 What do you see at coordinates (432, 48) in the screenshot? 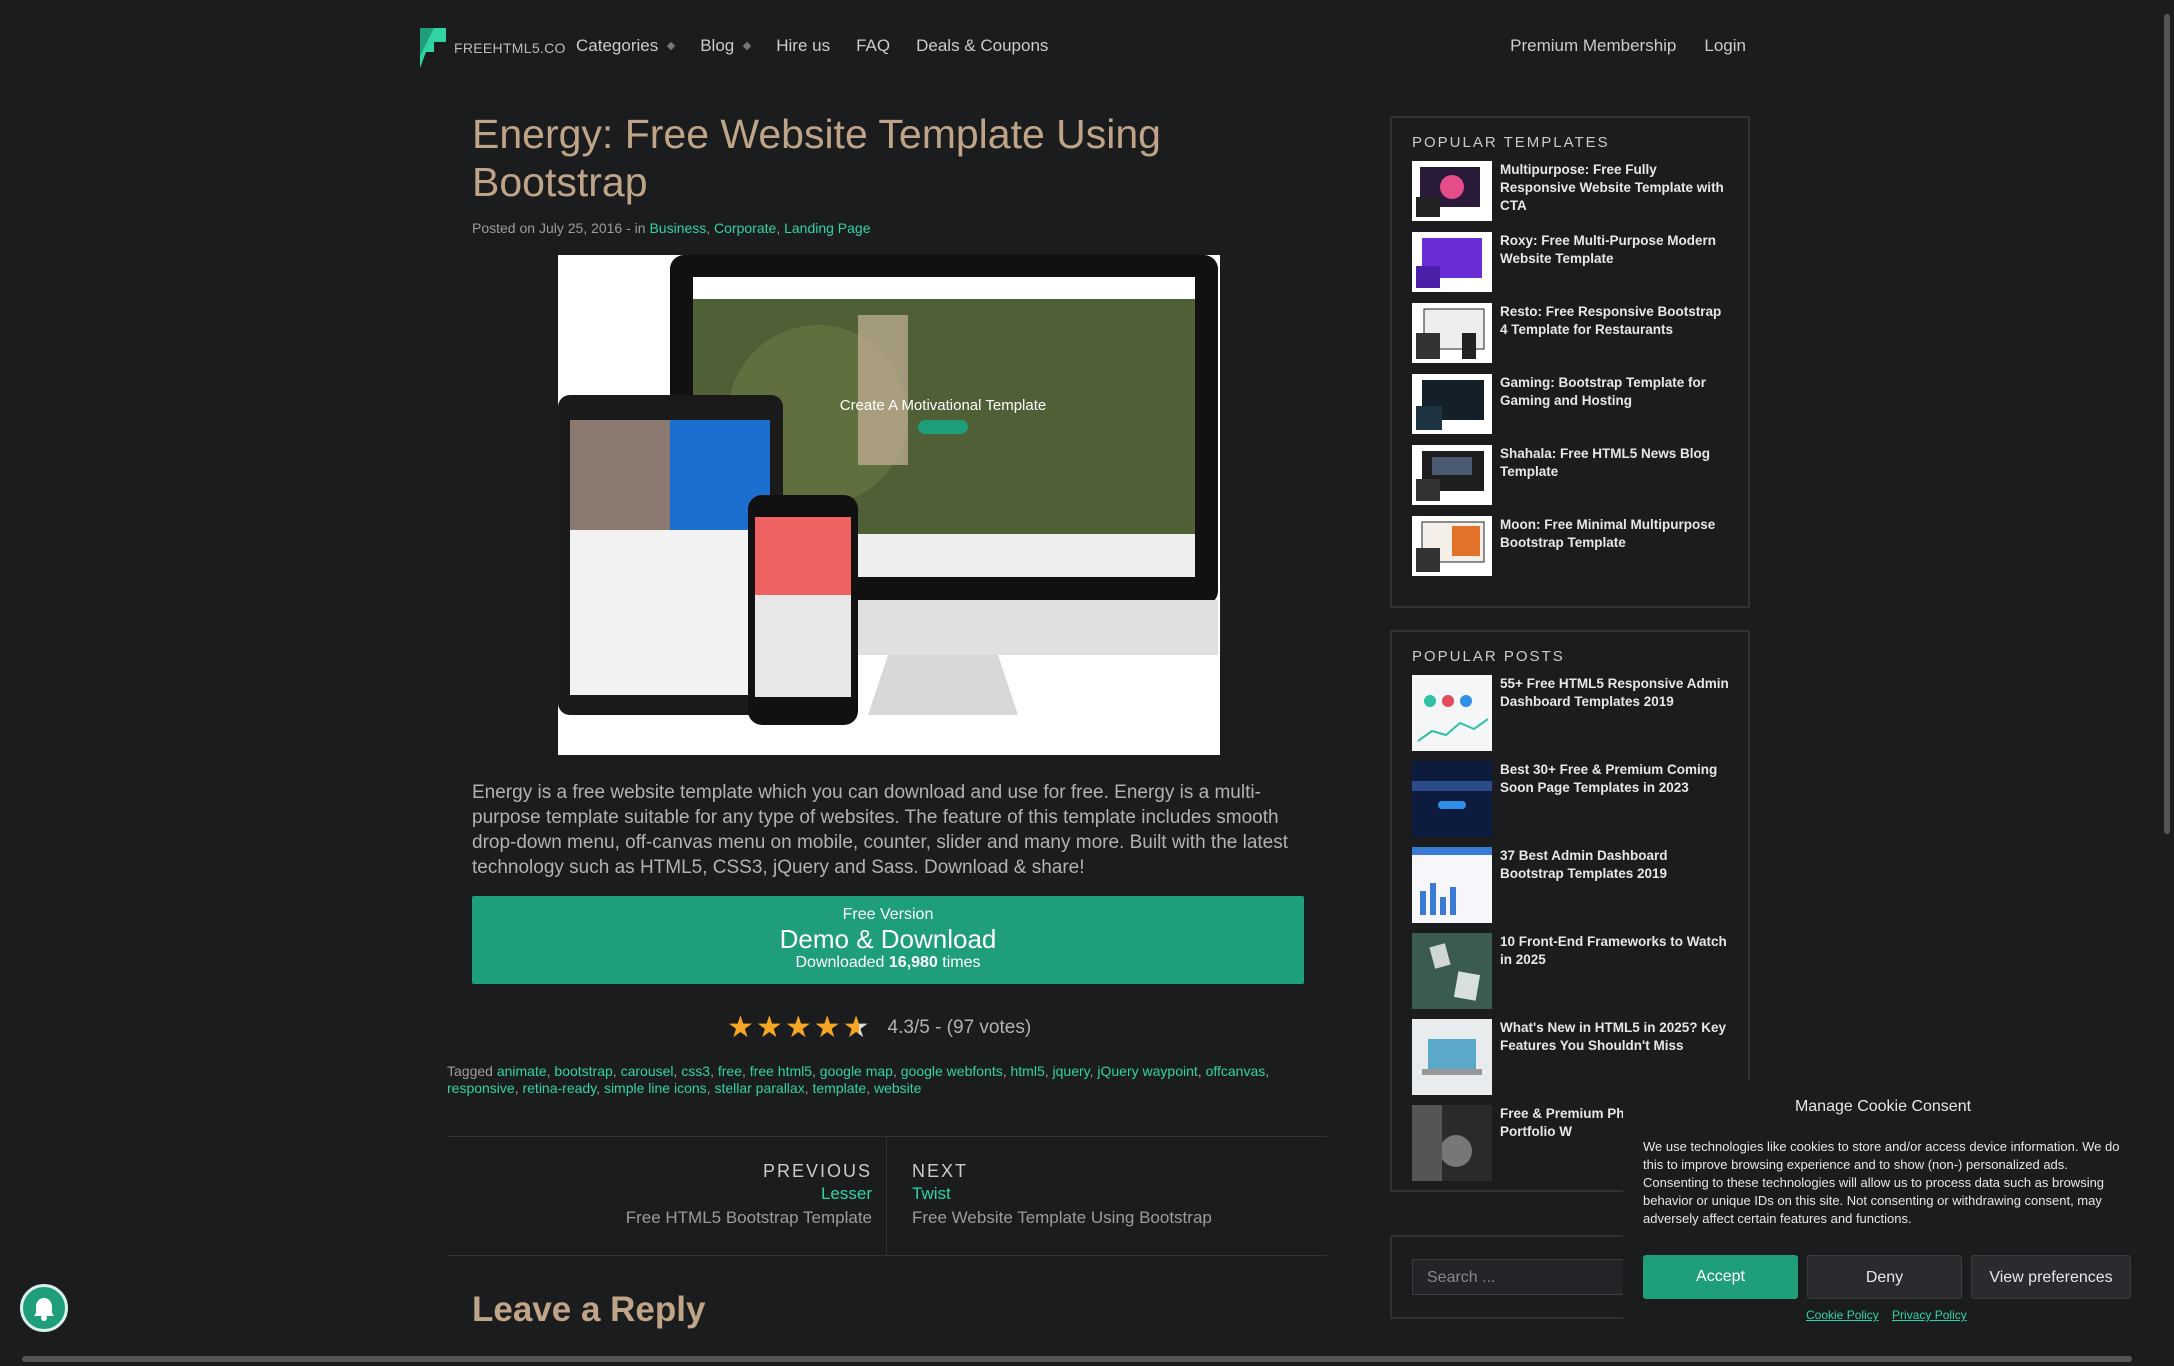
I see `logo-icon` at bounding box center [432, 48].